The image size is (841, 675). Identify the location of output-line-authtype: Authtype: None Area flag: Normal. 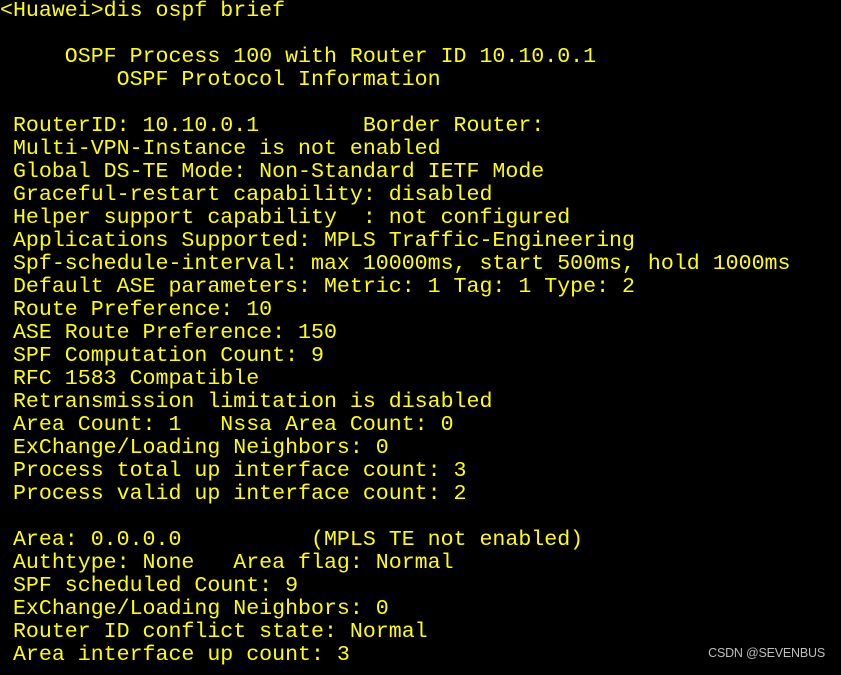
(227, 563).